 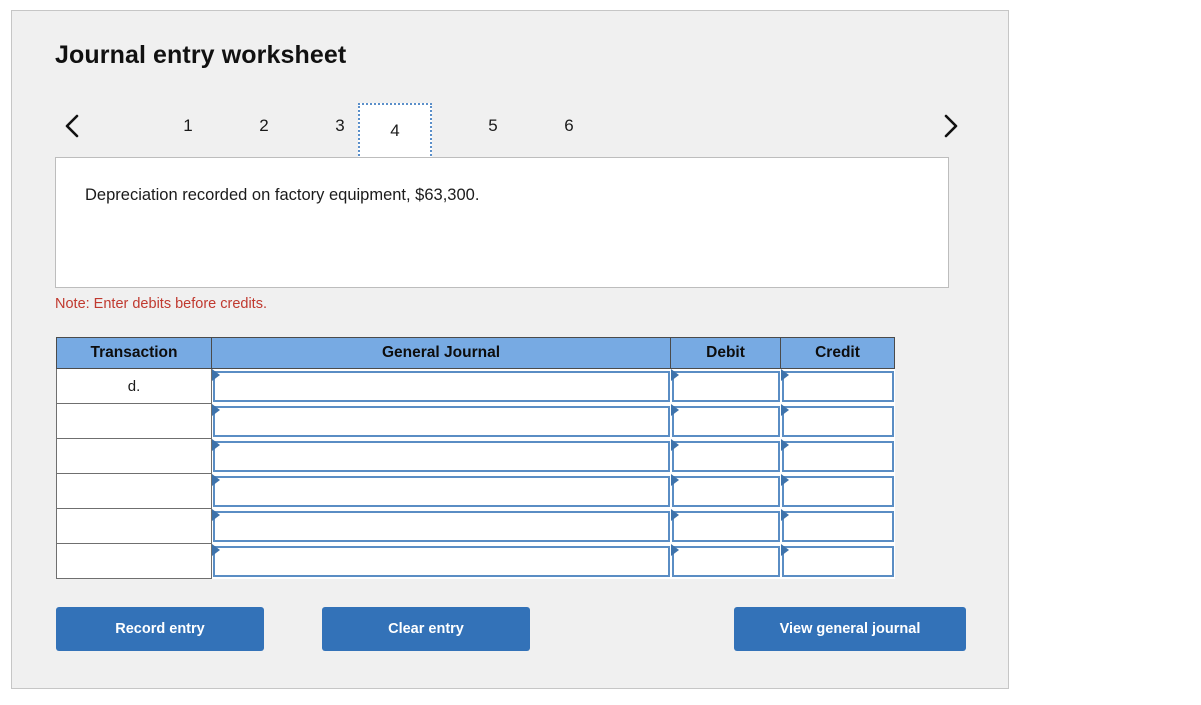 What do you see at coordinates (850, 629) in the screenshot?
I see `view-general-journal-button: View general journal` at bounding box center [850, 629].